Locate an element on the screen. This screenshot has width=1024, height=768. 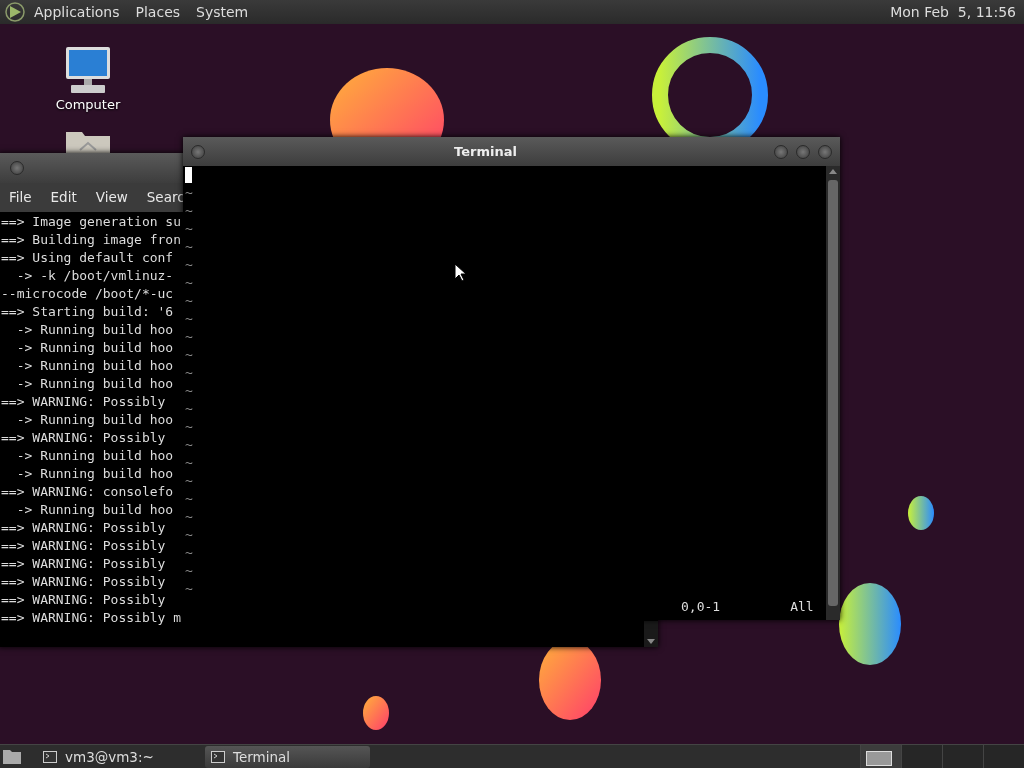
terminal-line: ==> Image generation su is located at coordinates (91, 222).